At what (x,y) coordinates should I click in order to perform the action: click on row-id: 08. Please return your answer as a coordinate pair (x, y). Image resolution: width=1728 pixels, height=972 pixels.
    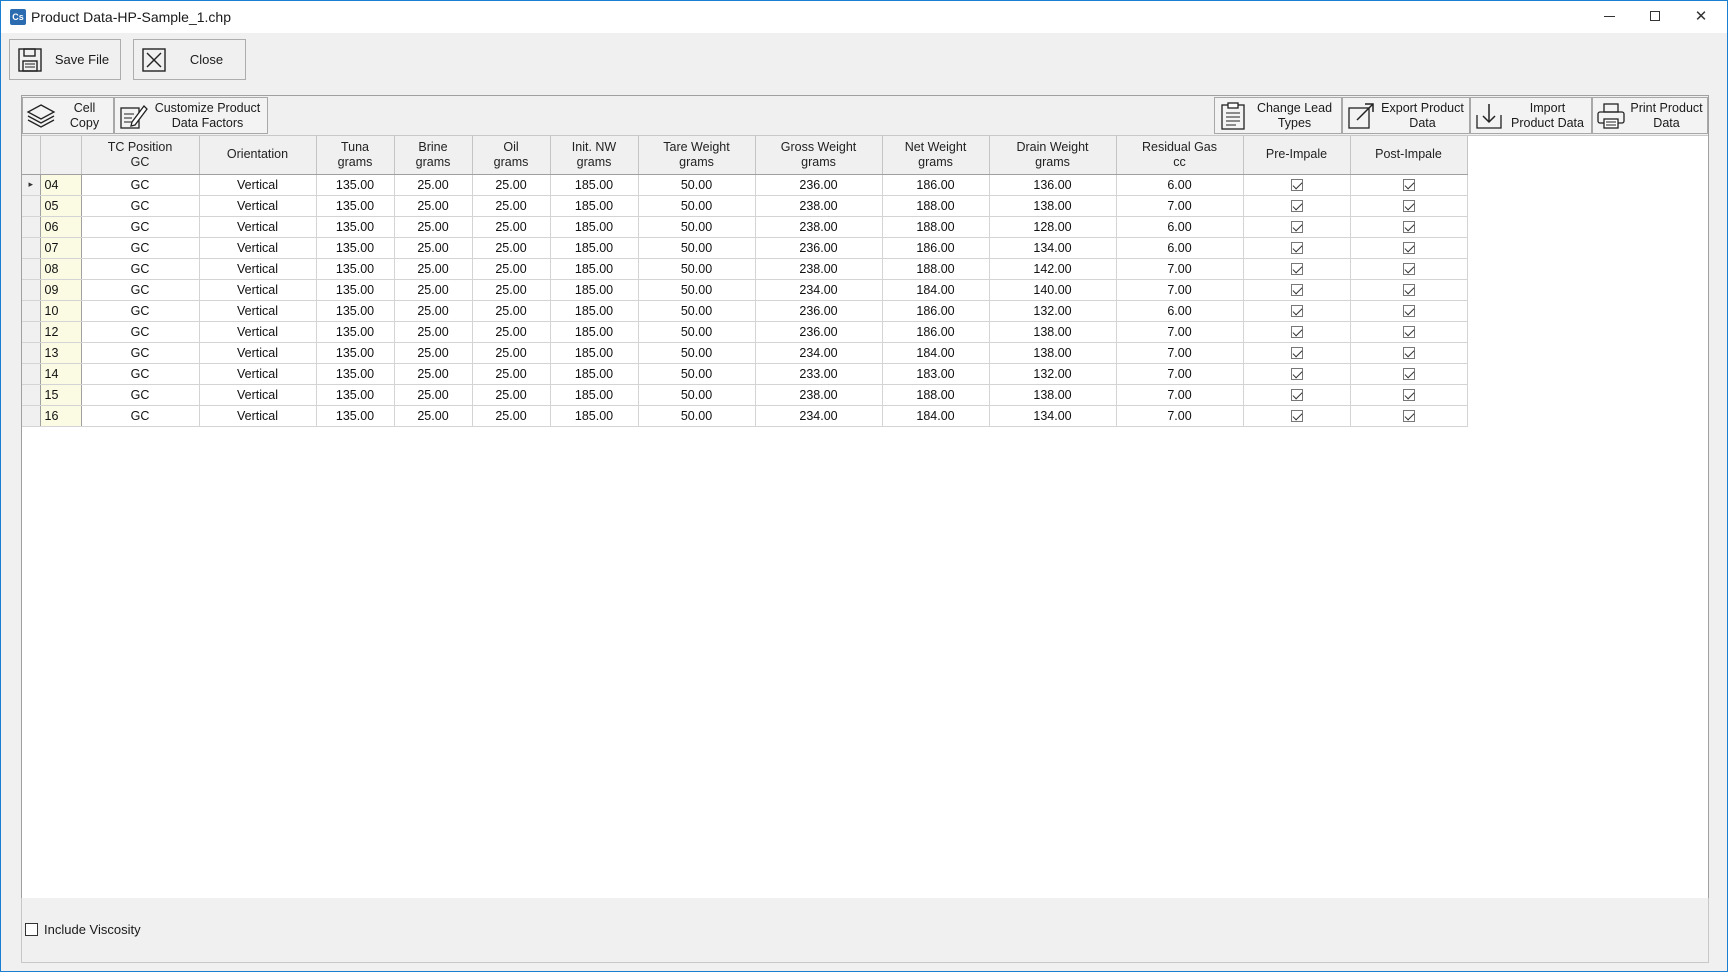
    Looking at the image, I should click on (61, 269).